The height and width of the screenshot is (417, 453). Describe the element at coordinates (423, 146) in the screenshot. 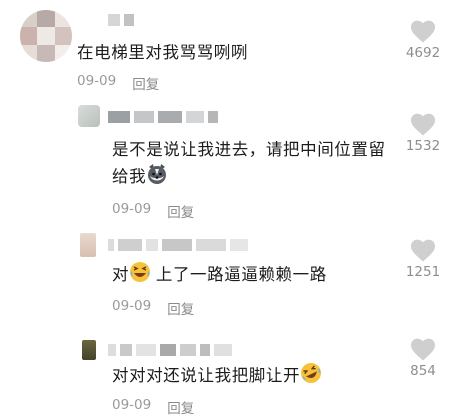

I see `like-count: 1532` at that location.